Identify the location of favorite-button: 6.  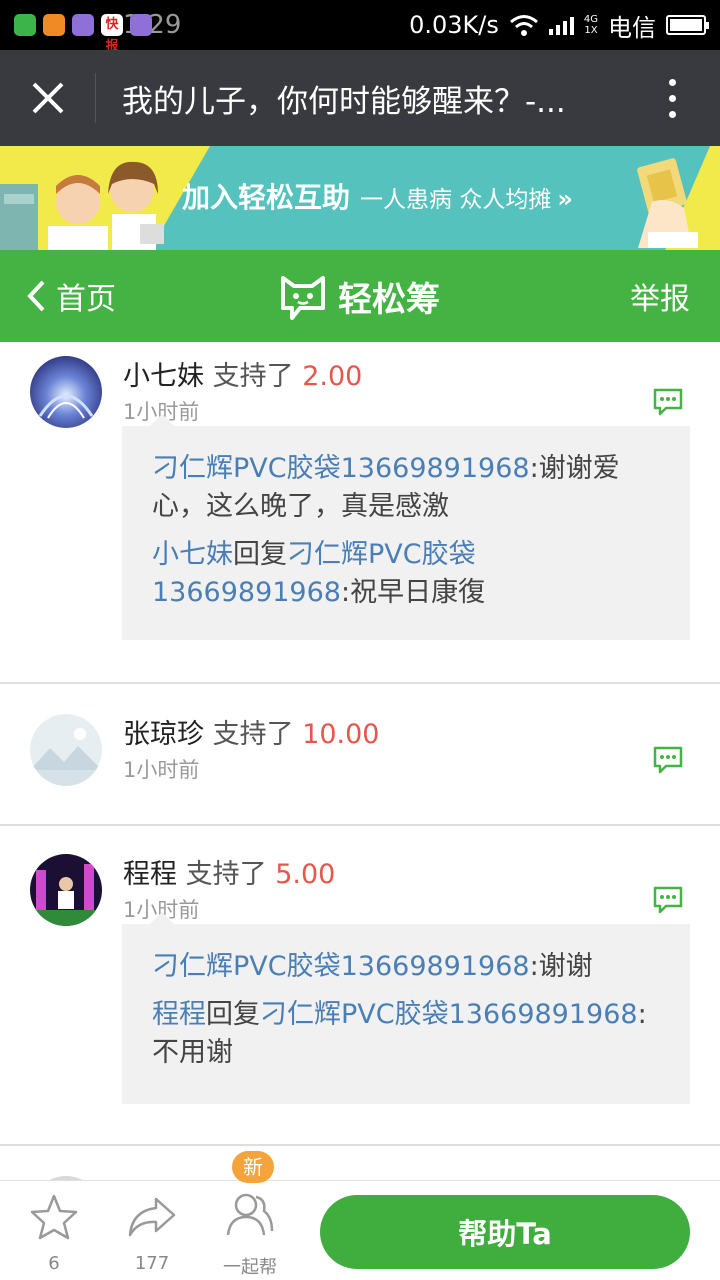
(54, 1230).